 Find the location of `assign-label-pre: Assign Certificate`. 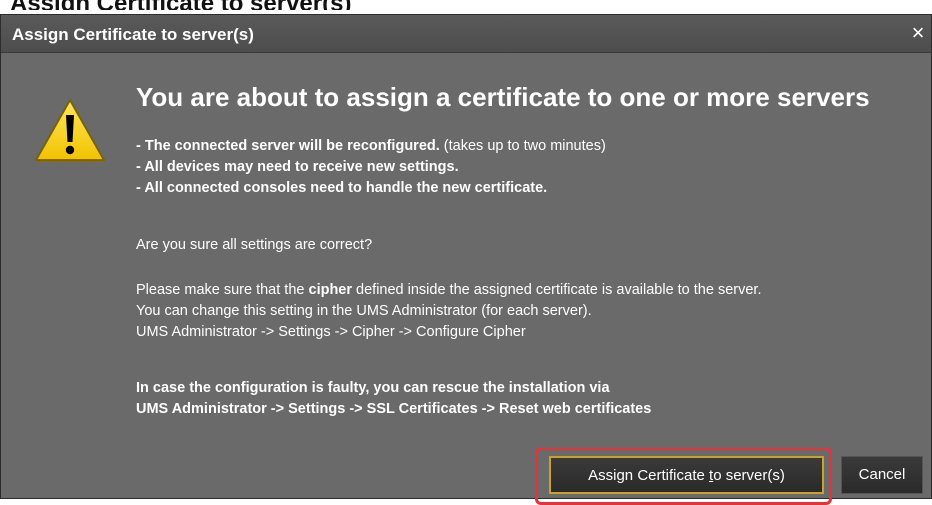

assign-label-pre: Assign Certificate is located at coordinates (649, 475).